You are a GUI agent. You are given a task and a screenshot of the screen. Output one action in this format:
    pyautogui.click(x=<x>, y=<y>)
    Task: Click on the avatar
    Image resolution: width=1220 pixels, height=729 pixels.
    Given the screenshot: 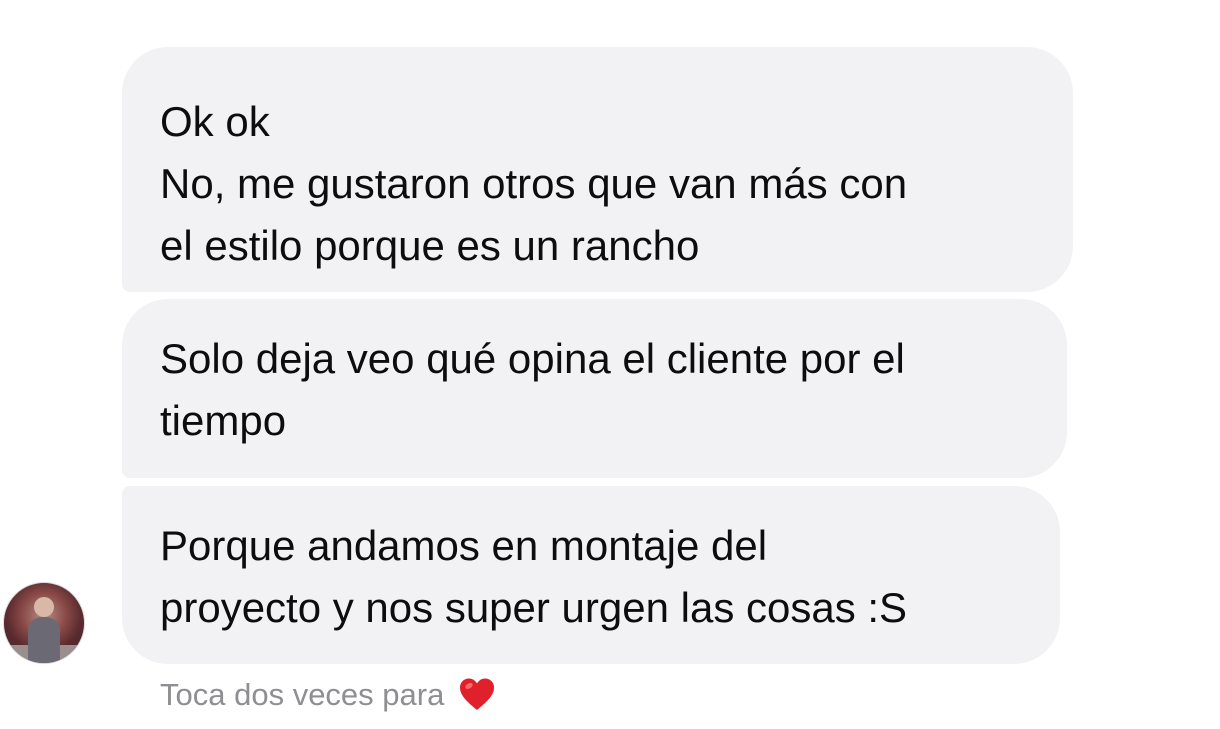 What is the action you would take?
    pyautogui.click(x=44, y=623)
    